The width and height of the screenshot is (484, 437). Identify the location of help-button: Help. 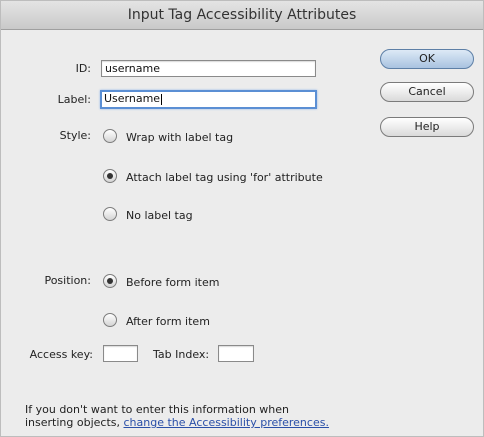
(427, 127).